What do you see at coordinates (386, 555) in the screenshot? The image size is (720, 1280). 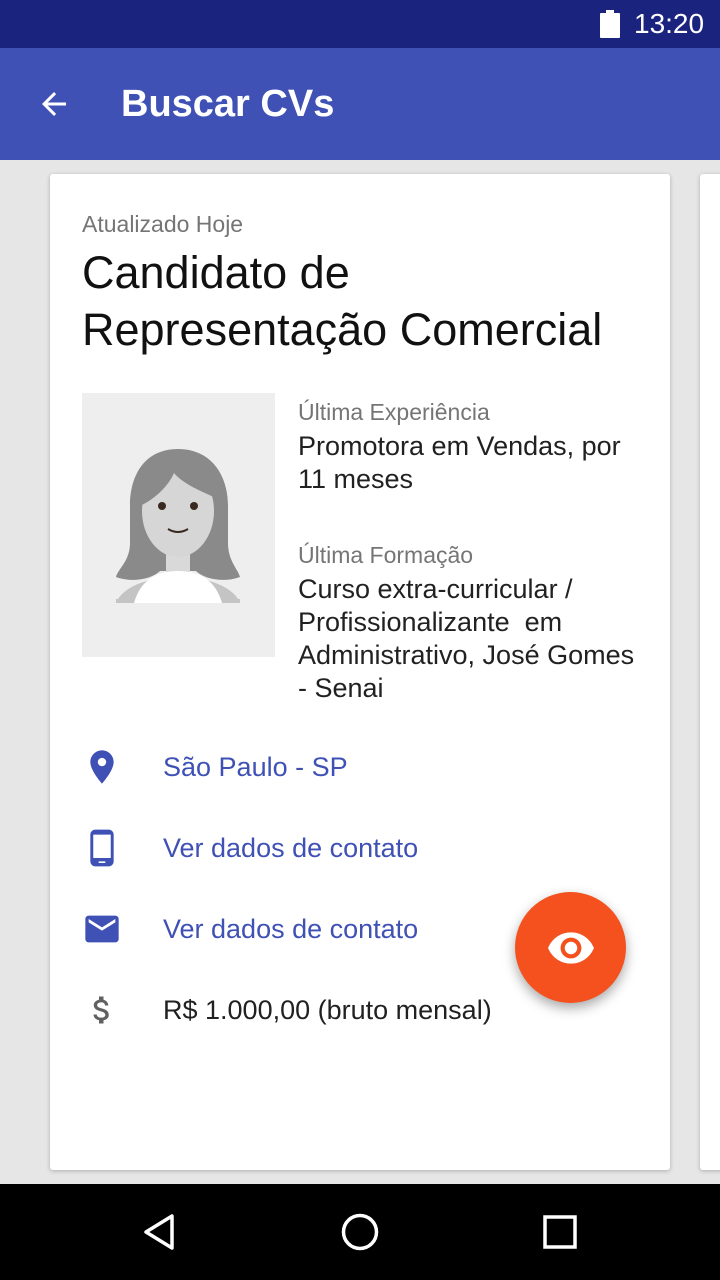 I see `last-education-label: Última Formação` at bounding box center [386, 555].